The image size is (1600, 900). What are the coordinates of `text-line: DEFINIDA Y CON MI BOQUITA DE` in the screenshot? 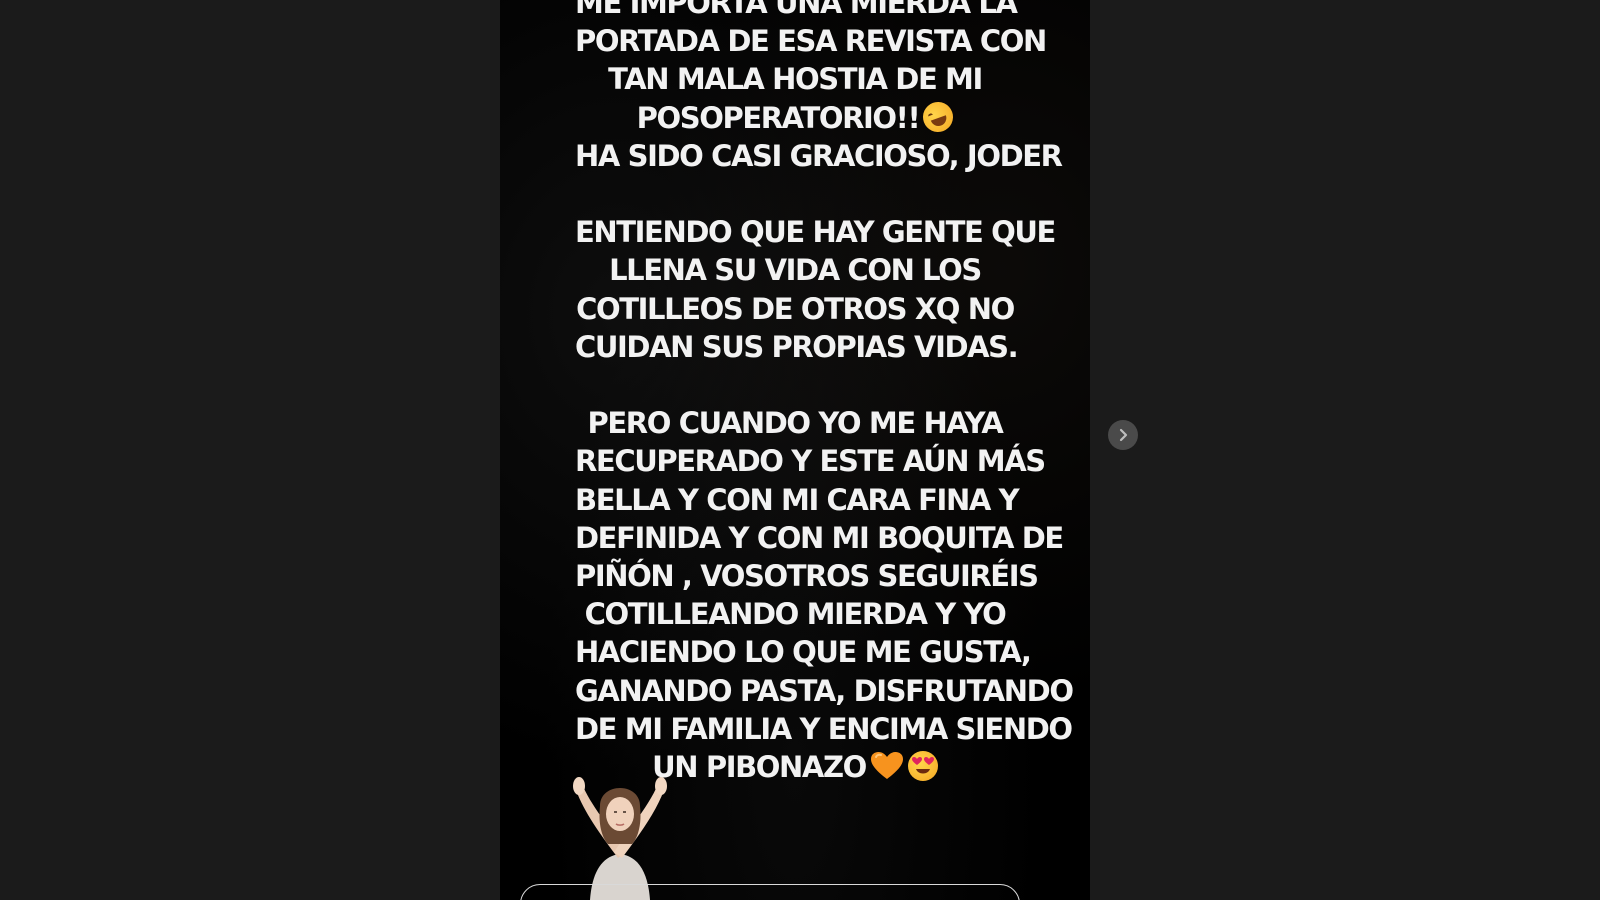 It's located at (819, 537).